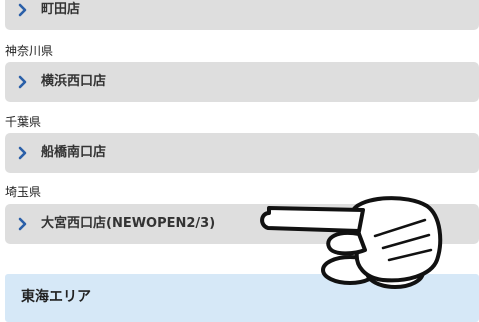 The height and width of the screenshot is (322, 479). Describe the element at coordinates (74, 152) in the screenshot. I see `store-name: 船橋南口店` at that location.